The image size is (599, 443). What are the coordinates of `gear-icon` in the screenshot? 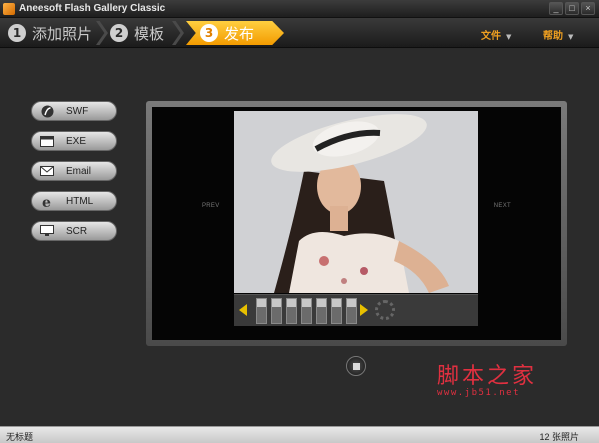 It's located at (385, 310).